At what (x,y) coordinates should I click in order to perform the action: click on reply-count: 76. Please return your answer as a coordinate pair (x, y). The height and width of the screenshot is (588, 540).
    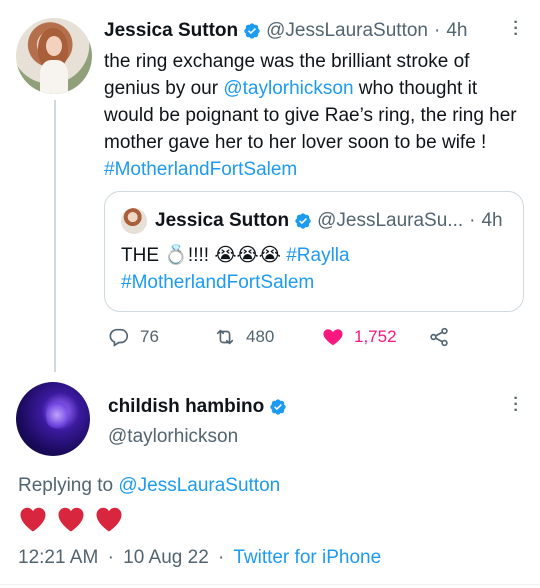
    Looking at the image, I should click on (149, 336).